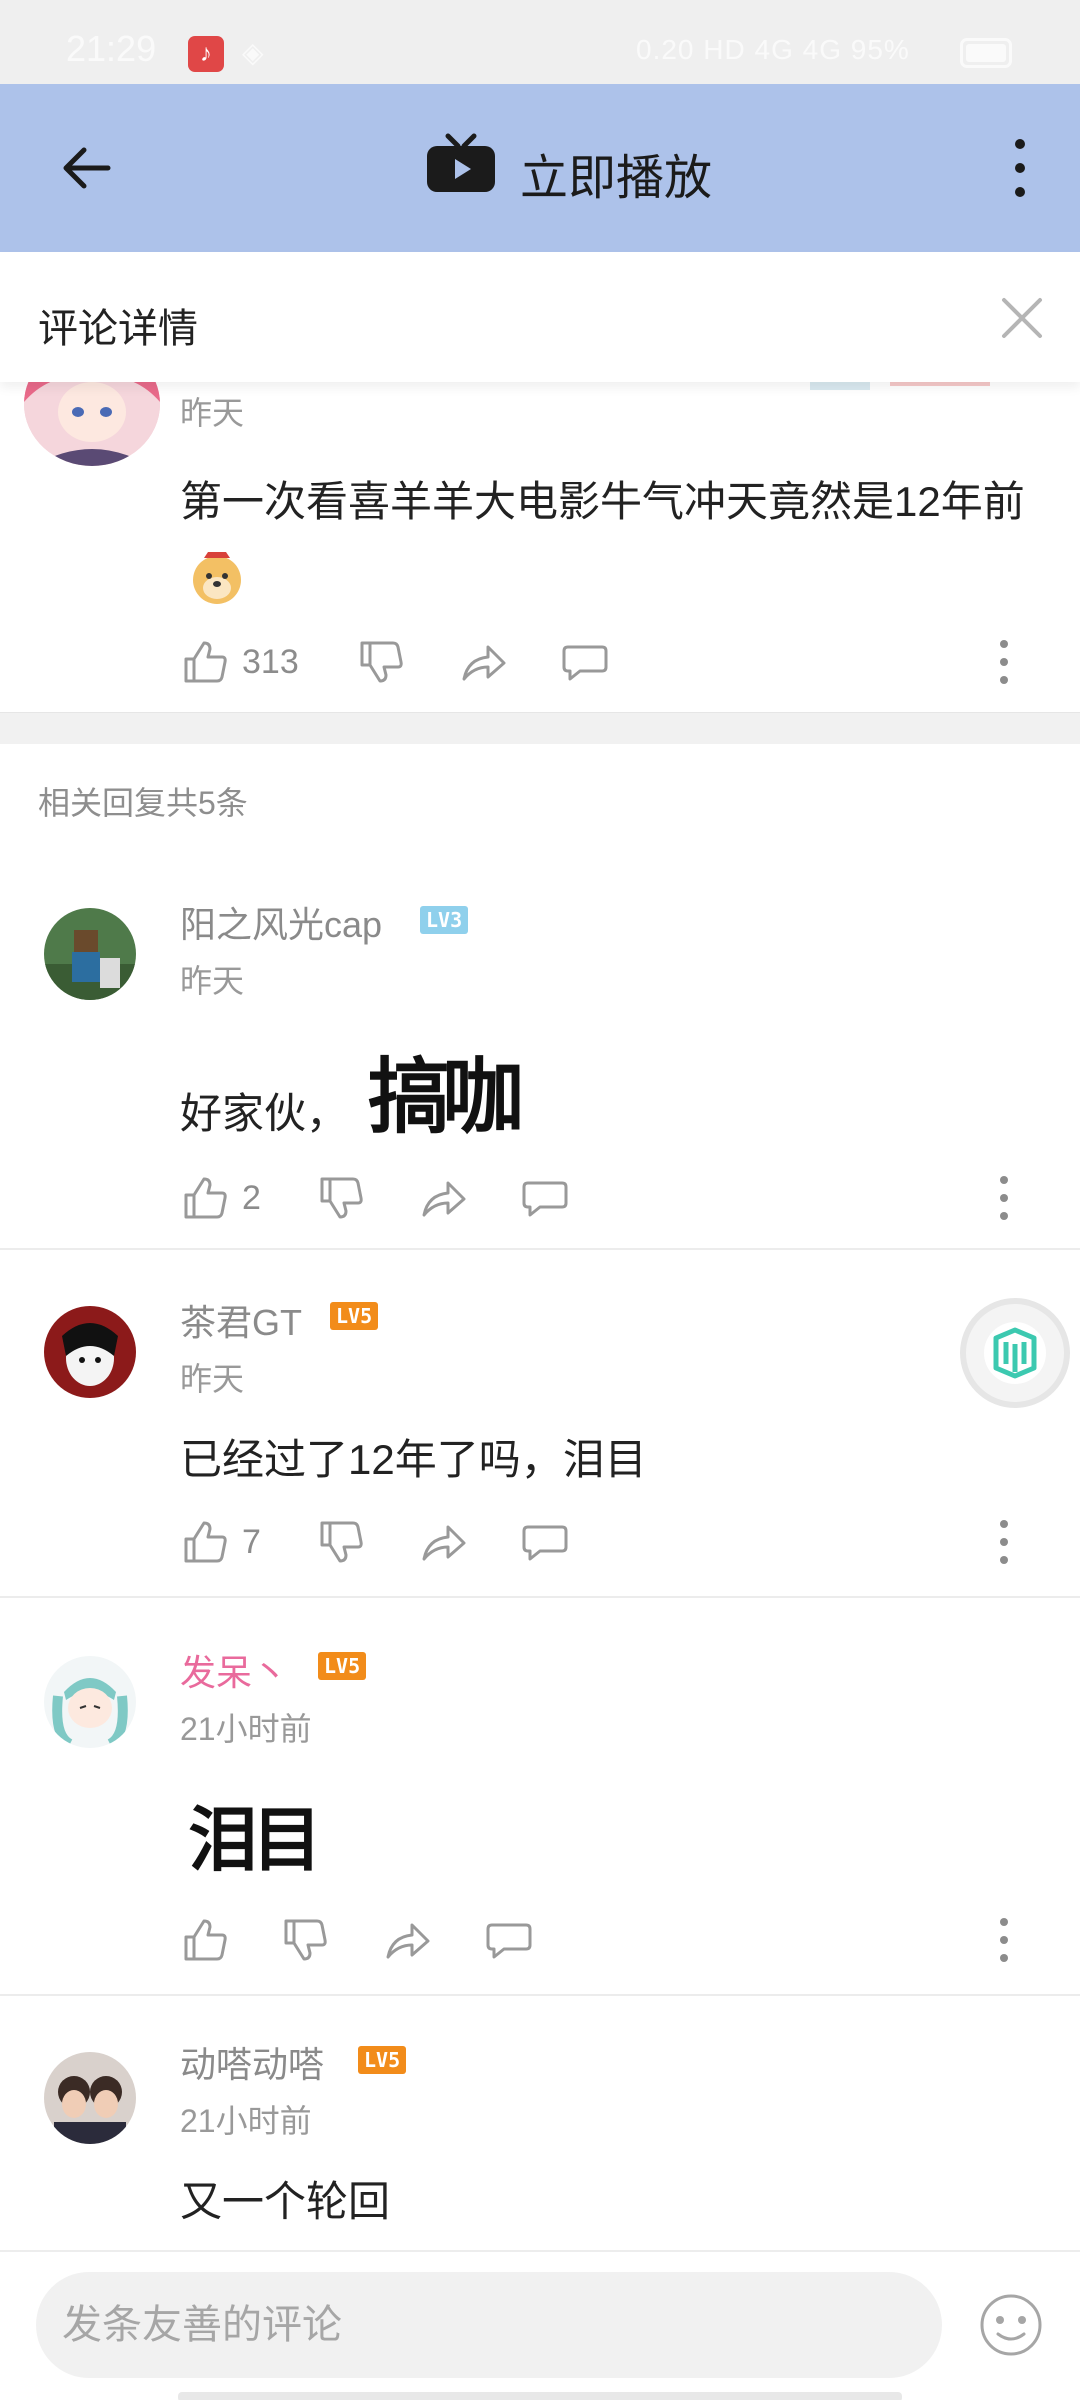  I want to click on replies-count: 相关回复共5条, so click(143, 803).